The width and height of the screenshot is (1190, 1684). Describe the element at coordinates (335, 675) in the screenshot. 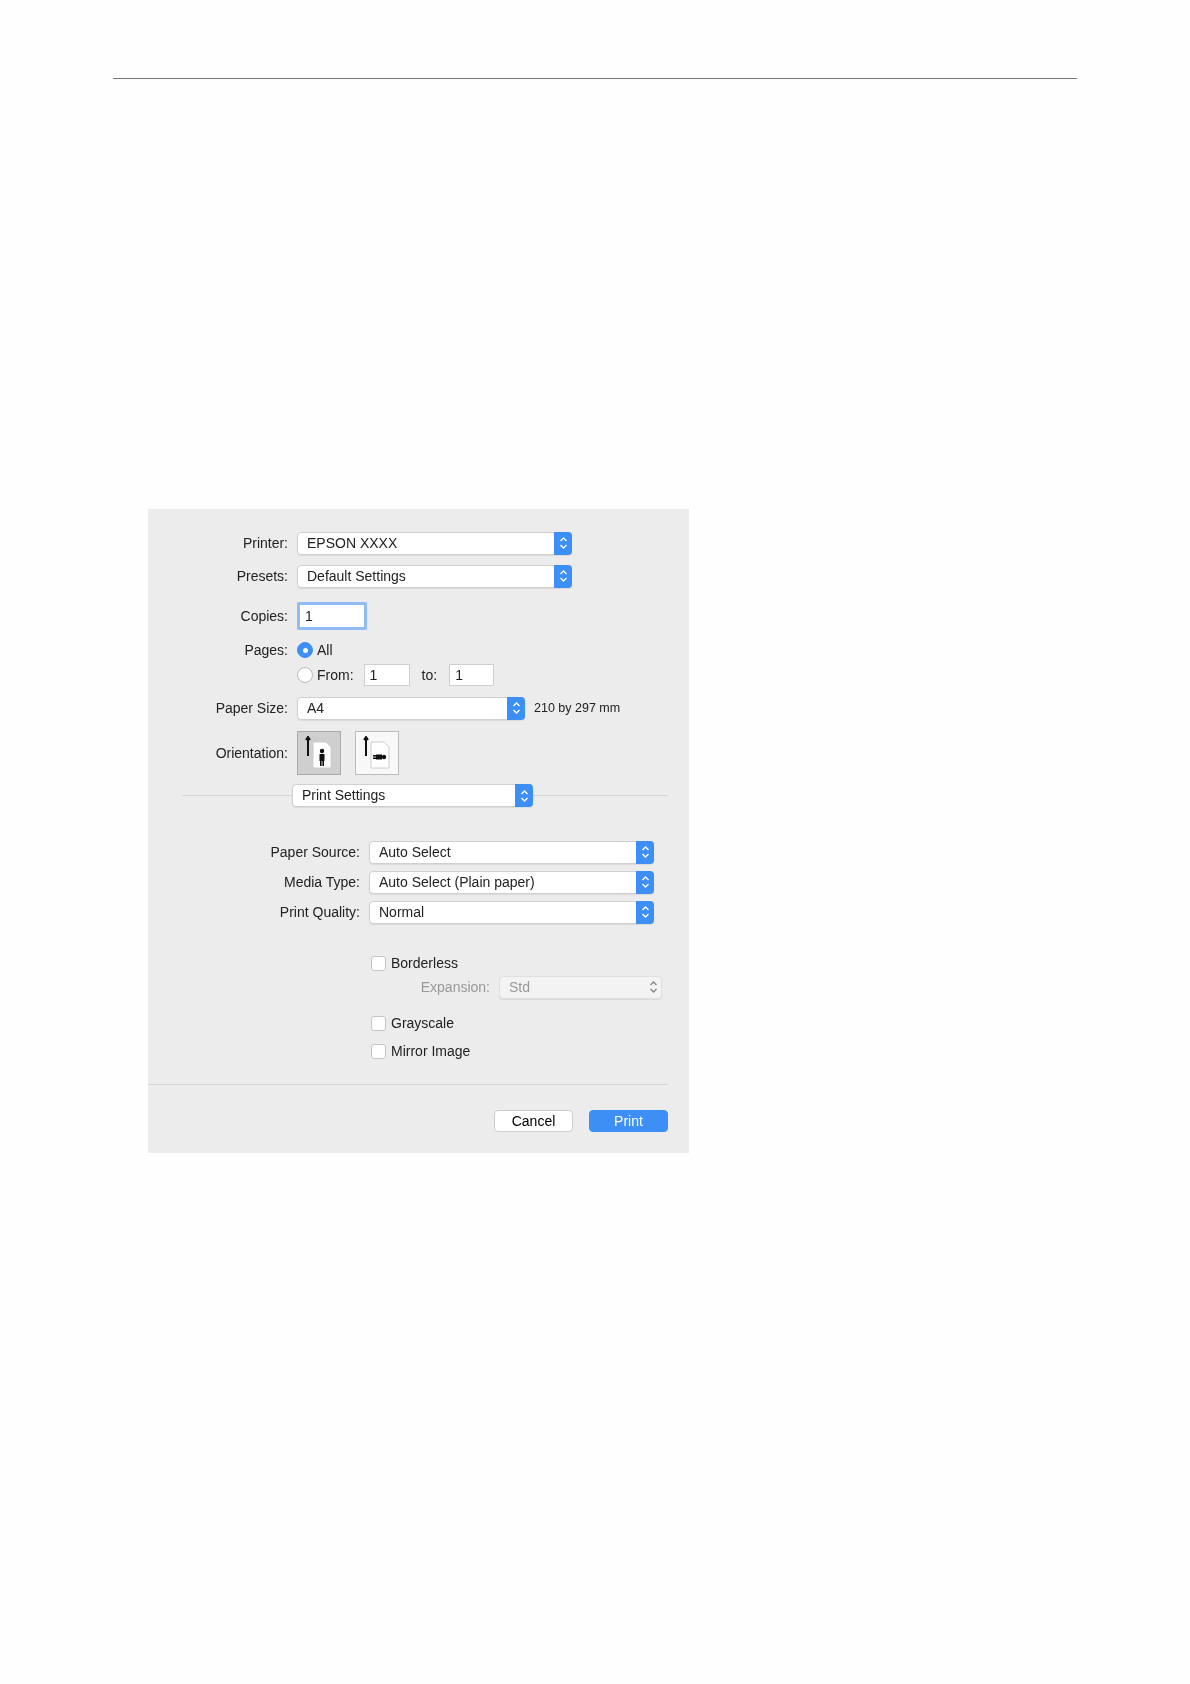

I see `radio-label: From:` at that location.